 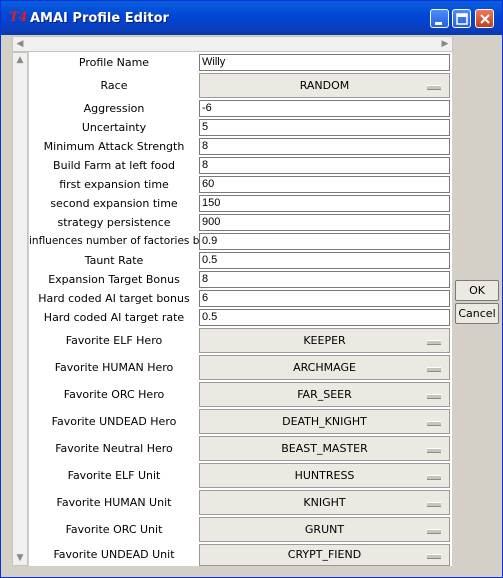 I want to click on select-value: CRYPT_FIEND, so click(x=324, y=554).